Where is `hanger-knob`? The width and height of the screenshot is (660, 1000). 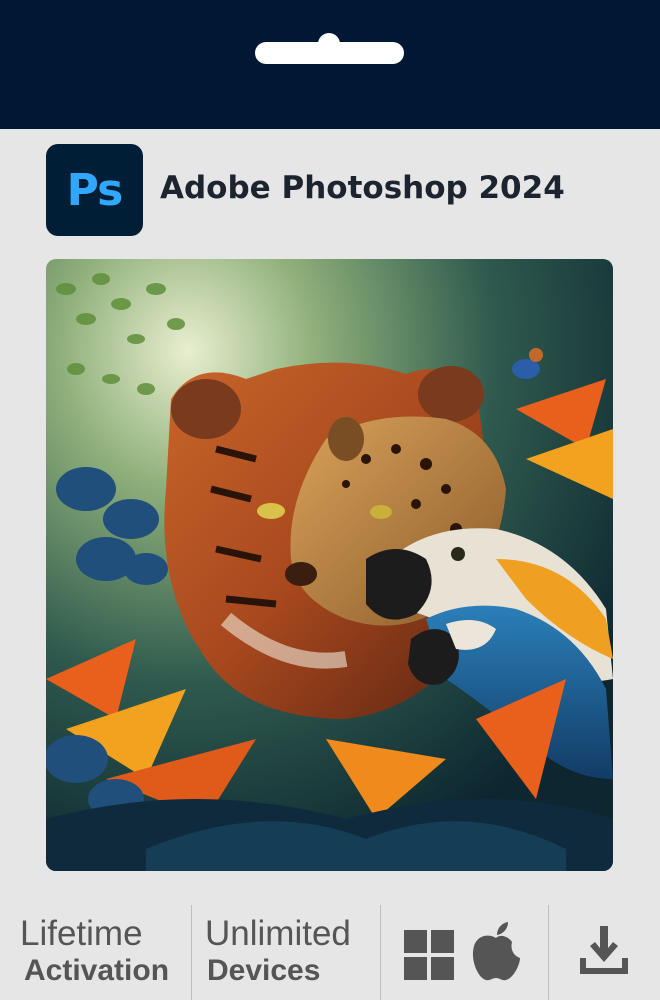 hanger-knob is located at coordinates (329, 44).